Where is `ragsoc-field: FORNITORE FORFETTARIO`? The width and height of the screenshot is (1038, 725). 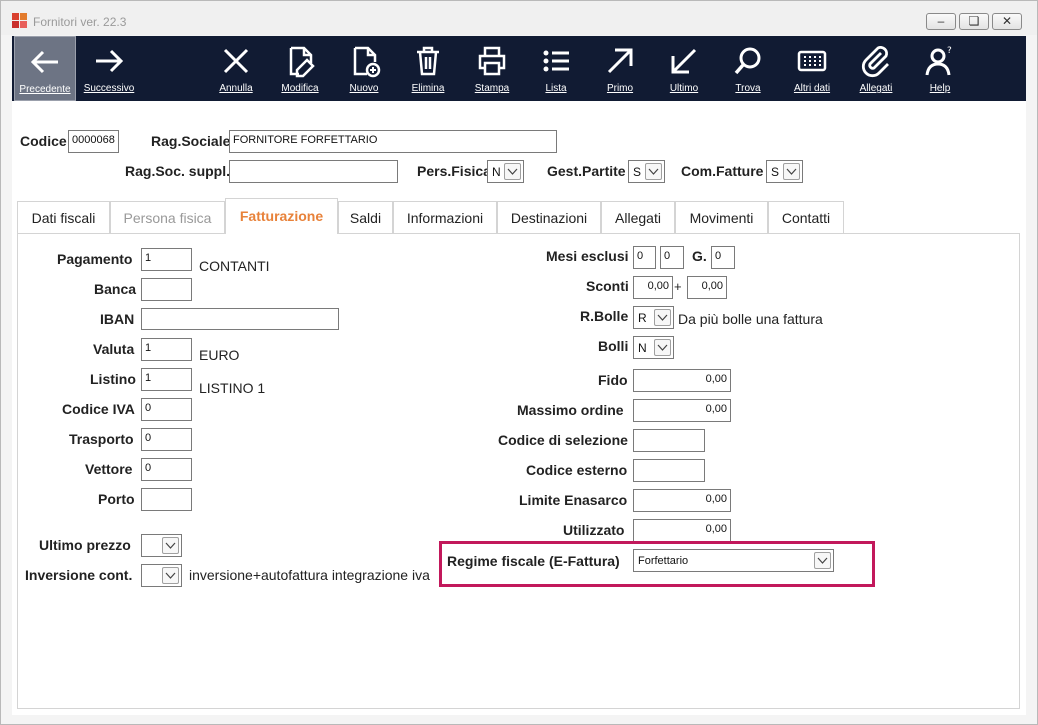
ragsoc-field: FORNITORE FORFETTARIO is located at coordinates (393, 141).